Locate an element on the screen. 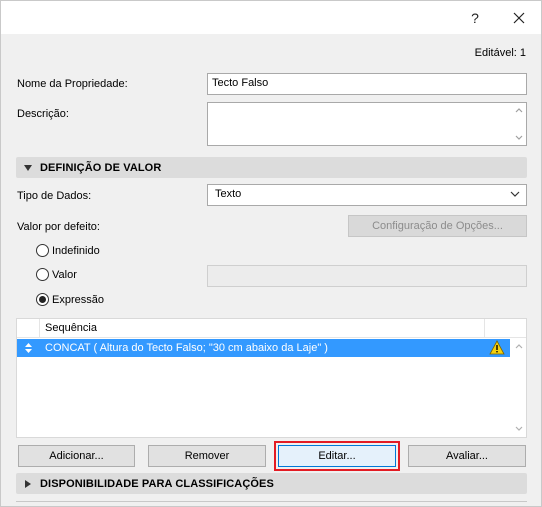  radio-undefined-circle is located at coordinates (42, 250).